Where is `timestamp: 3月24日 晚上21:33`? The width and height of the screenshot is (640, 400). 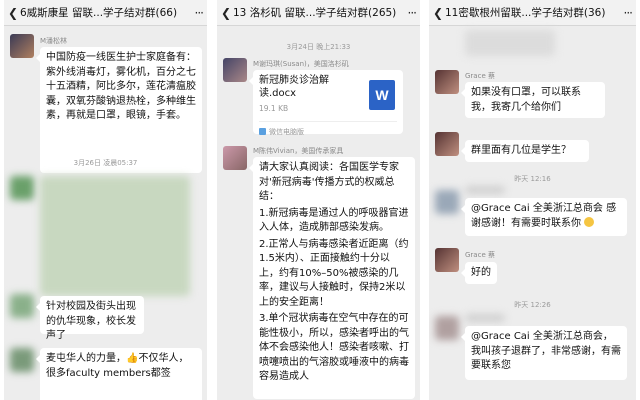
timestamp: 3月24日 晚上21:33 is located at coordinates (318, 47).